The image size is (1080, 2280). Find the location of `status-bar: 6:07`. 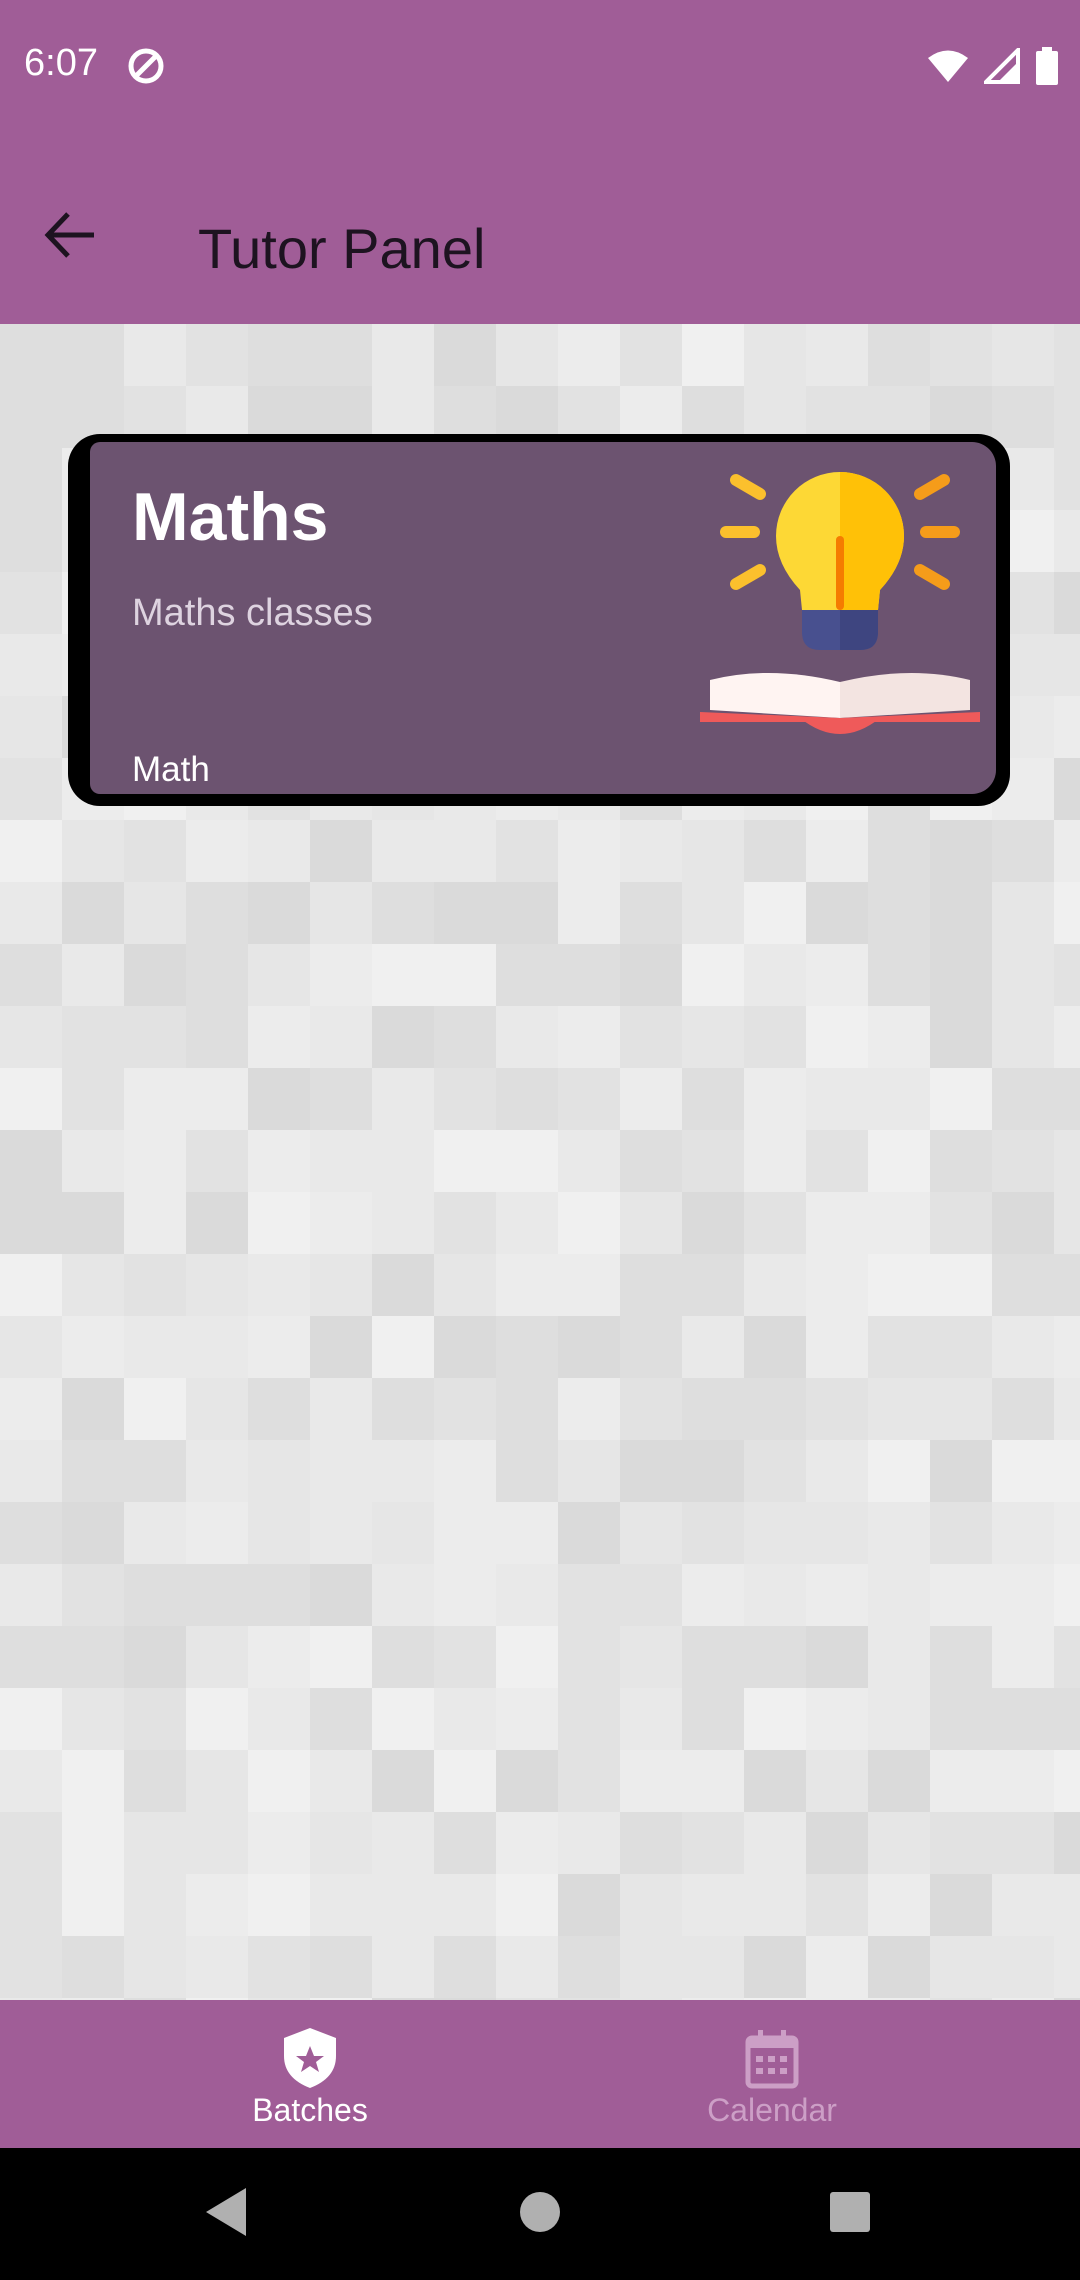

status-bar: 6:07 is located at coordinates (540, 68).